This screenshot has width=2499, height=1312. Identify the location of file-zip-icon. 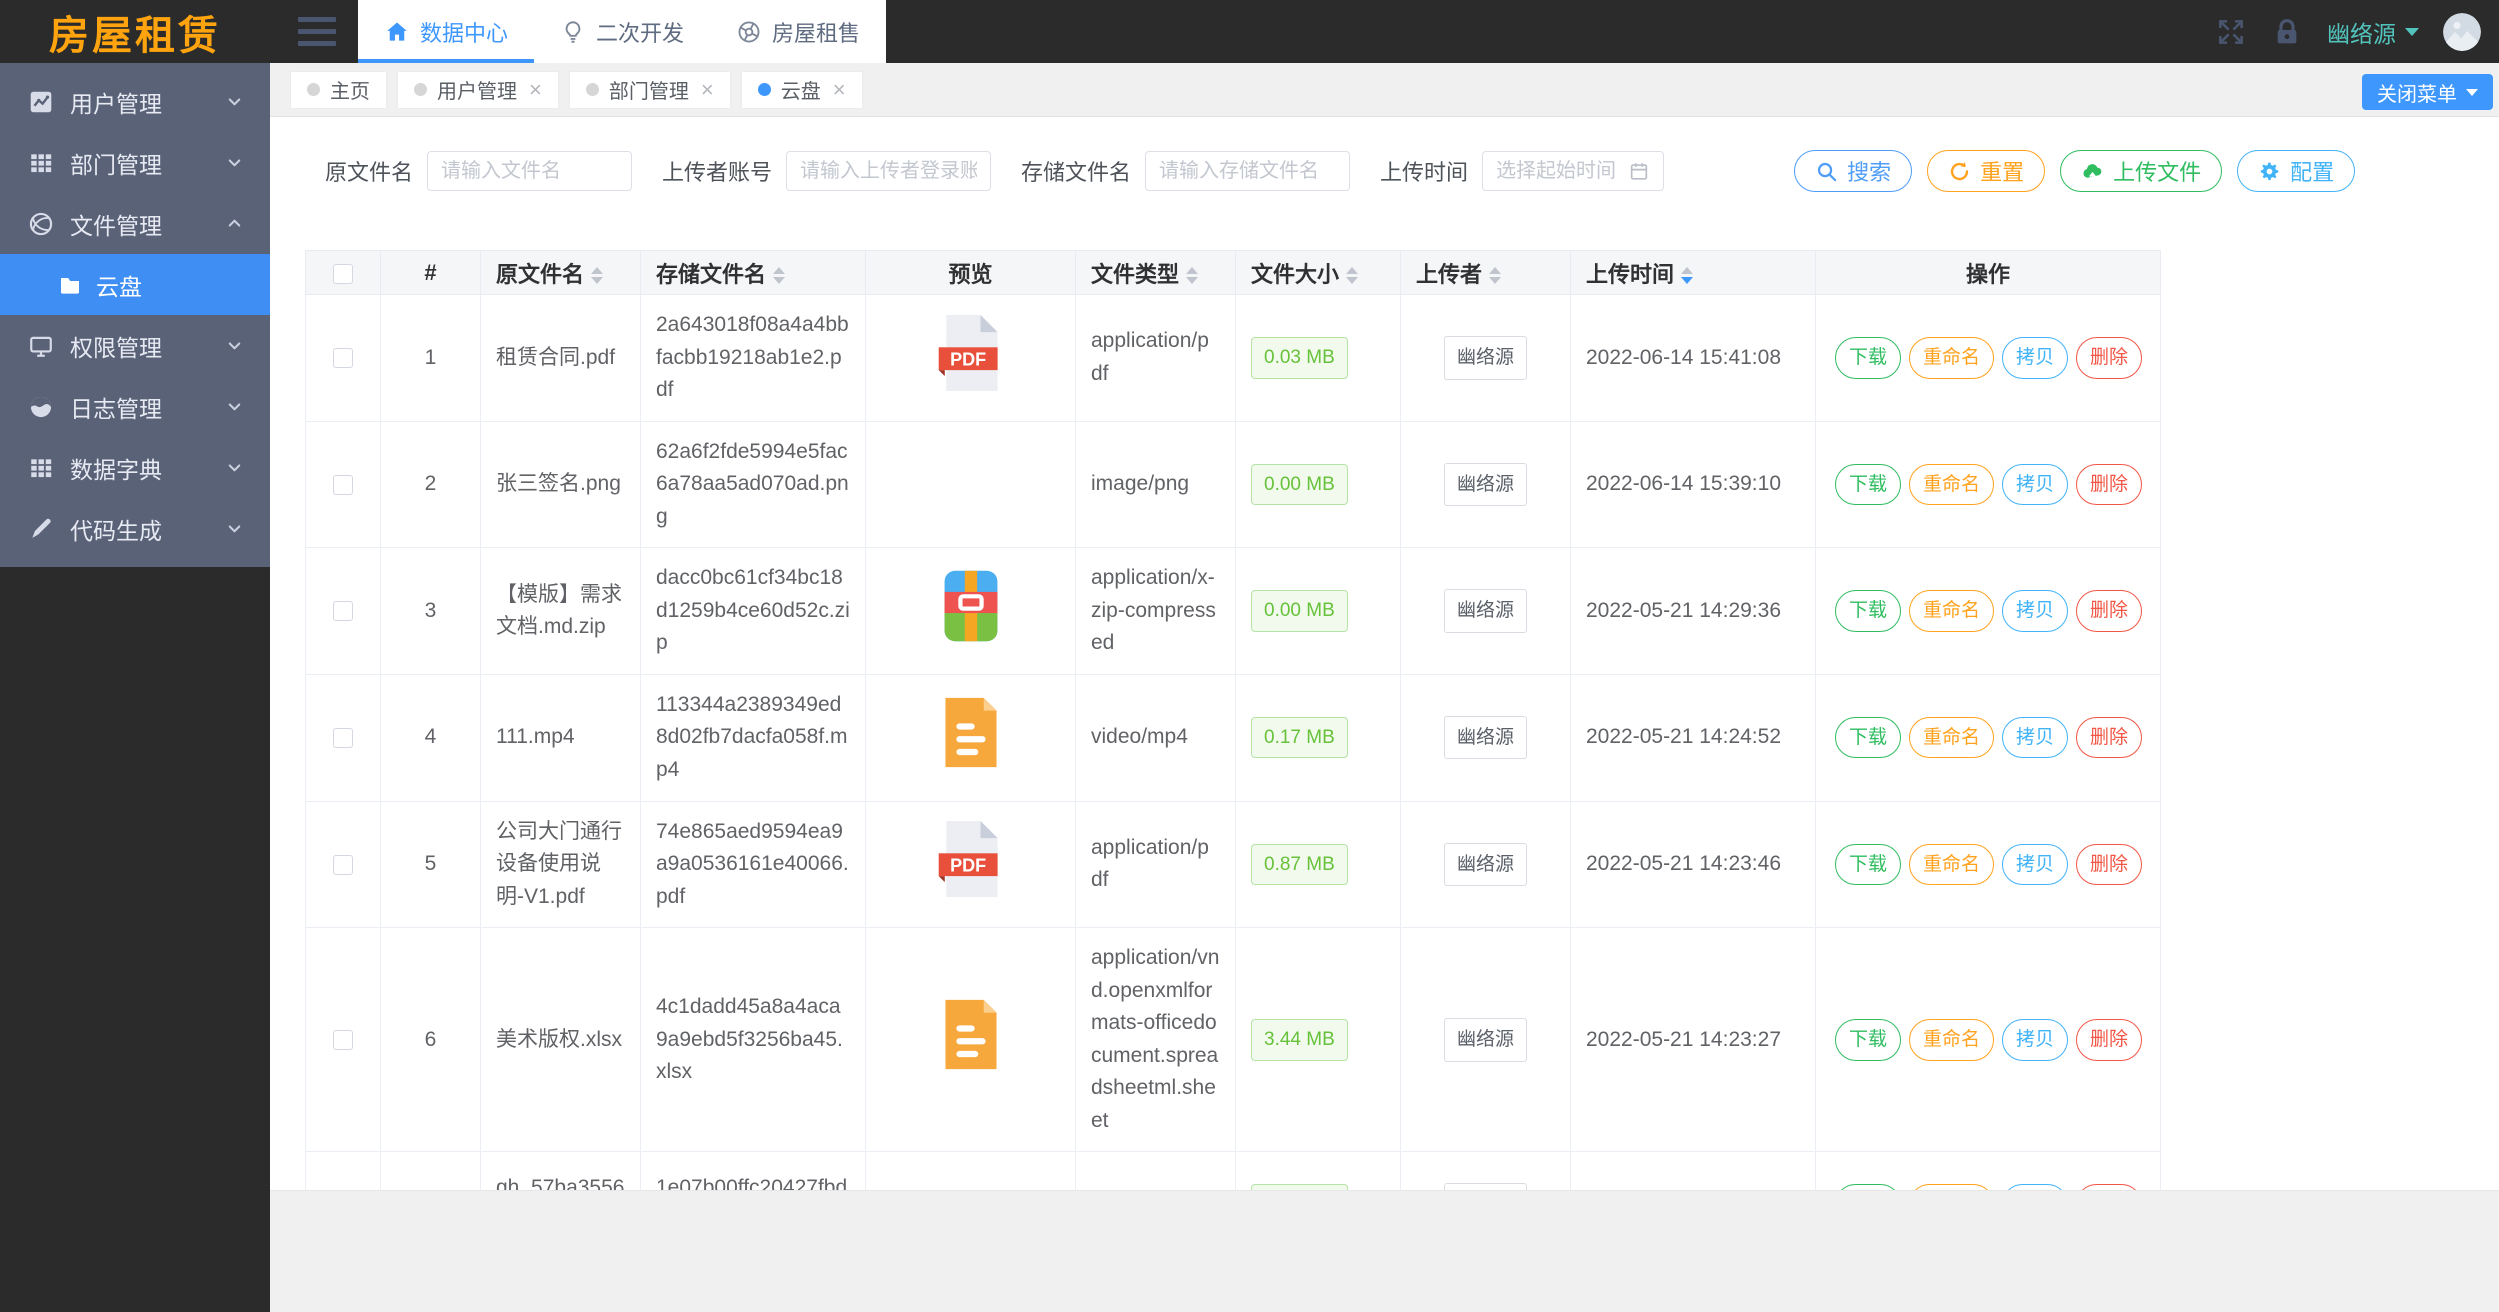
(971, 606).